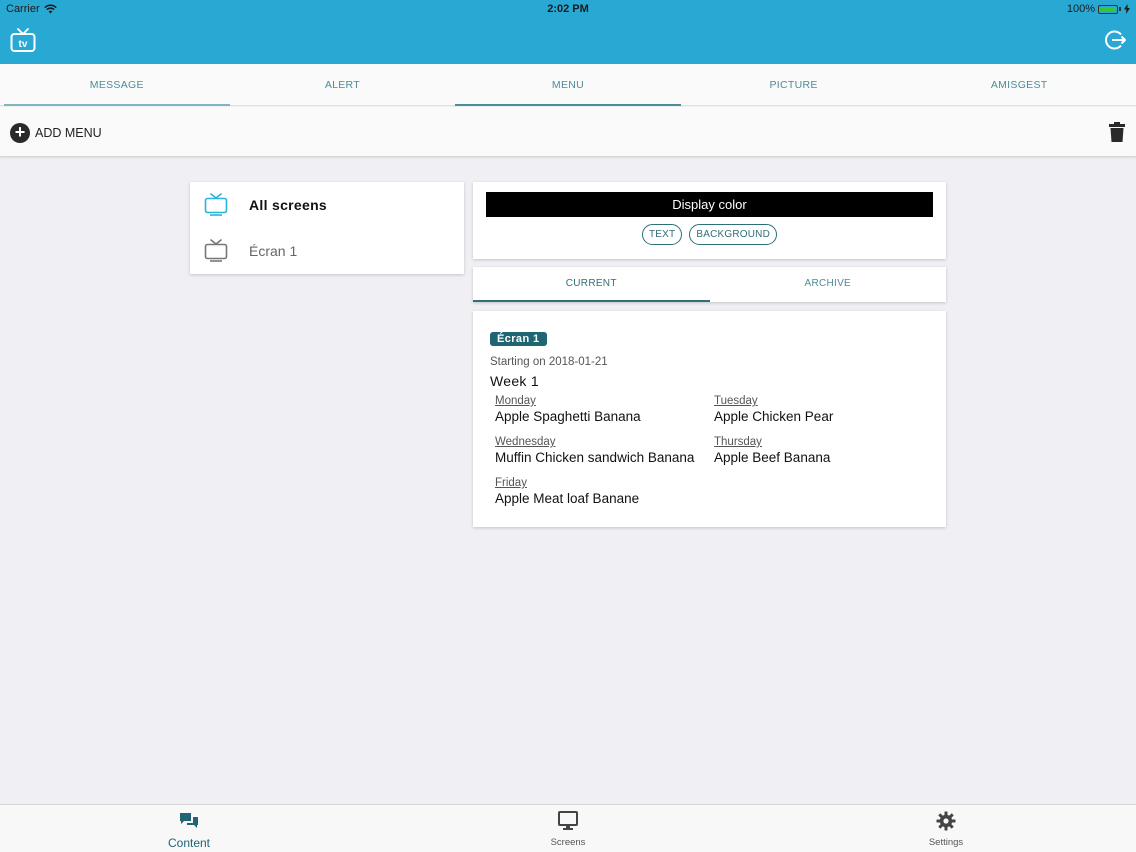  Describe the element at coordinates (772, 442) in the screenshot. I see `day-name: Thursday` at that location.